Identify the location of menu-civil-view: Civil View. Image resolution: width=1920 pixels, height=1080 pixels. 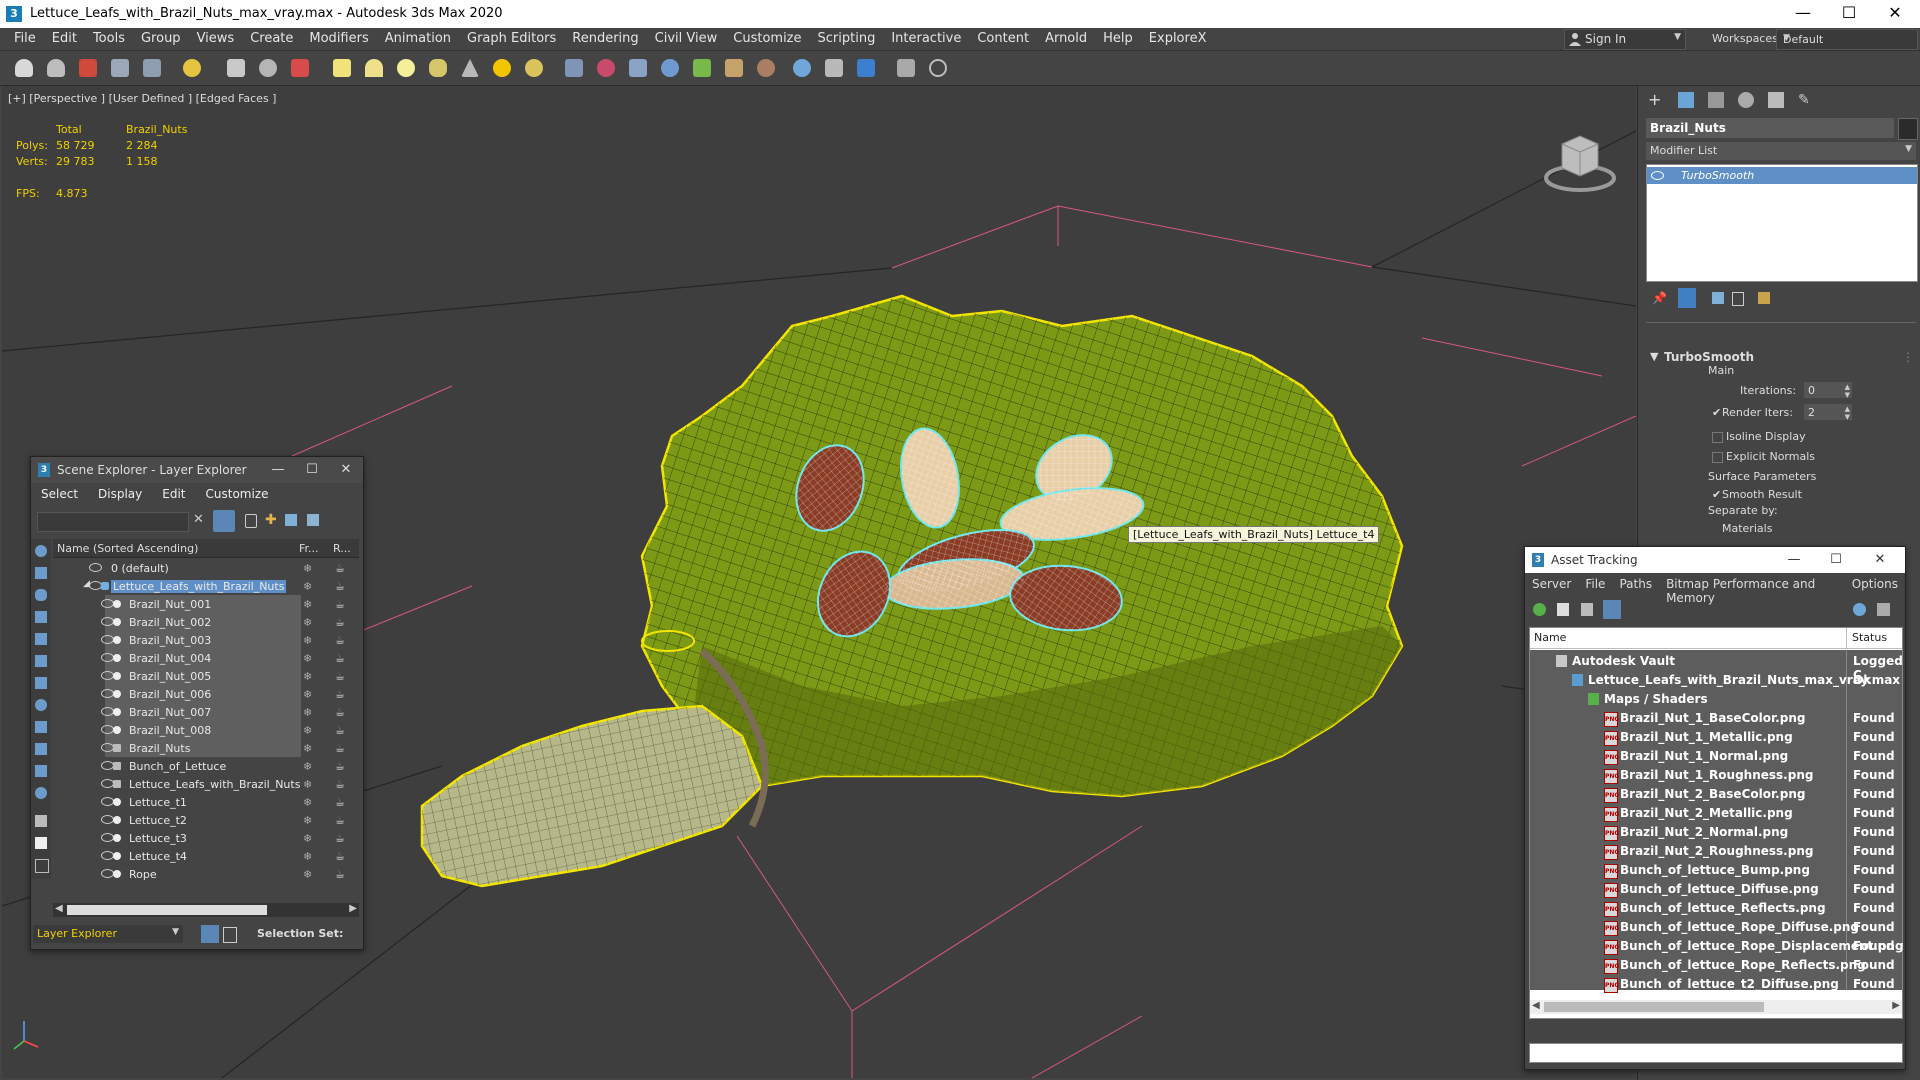
(686, 39).